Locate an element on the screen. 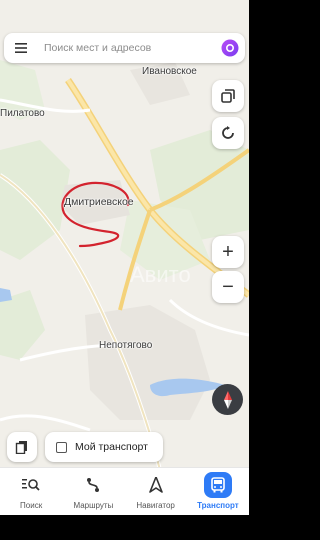 The image size is (320, 540). place-label-ivanovskoe: Ивановское is located at coordinates (169, 71).